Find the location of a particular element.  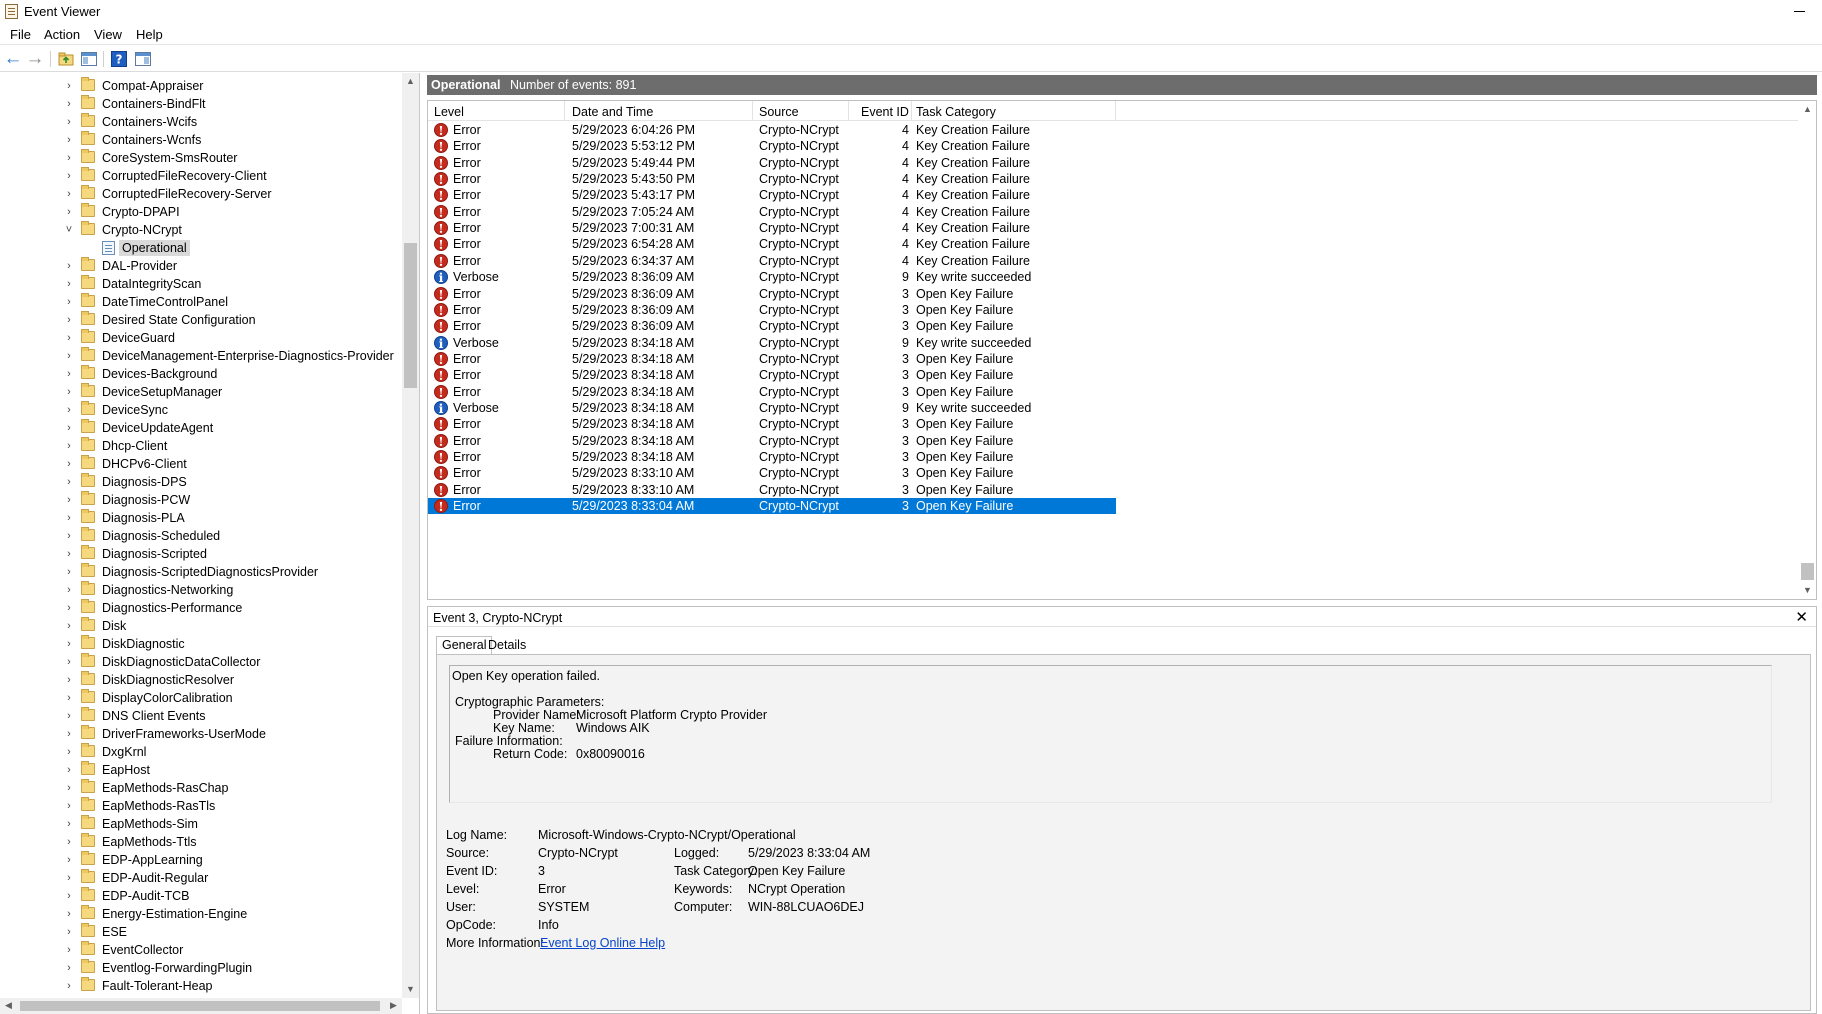

scroll-left-icon: ◀ is located at coordinates (8, 1005).